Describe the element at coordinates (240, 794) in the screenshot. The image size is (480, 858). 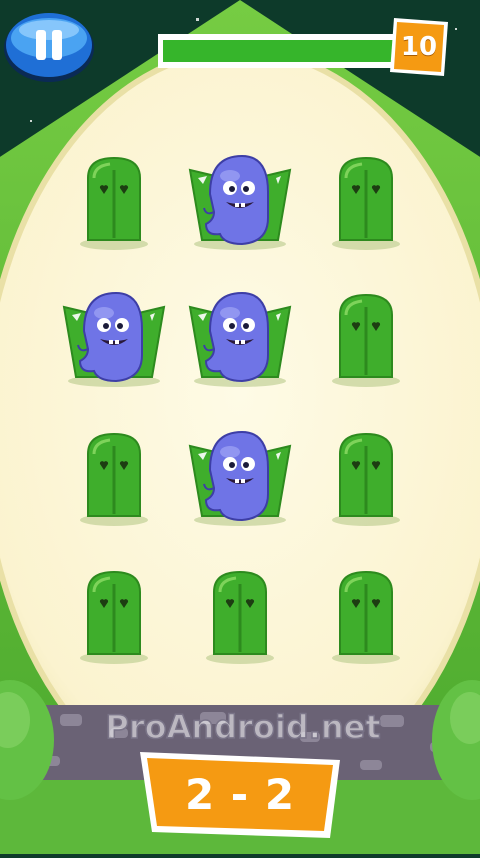
I see `level-label: 2 - 2` at that location.